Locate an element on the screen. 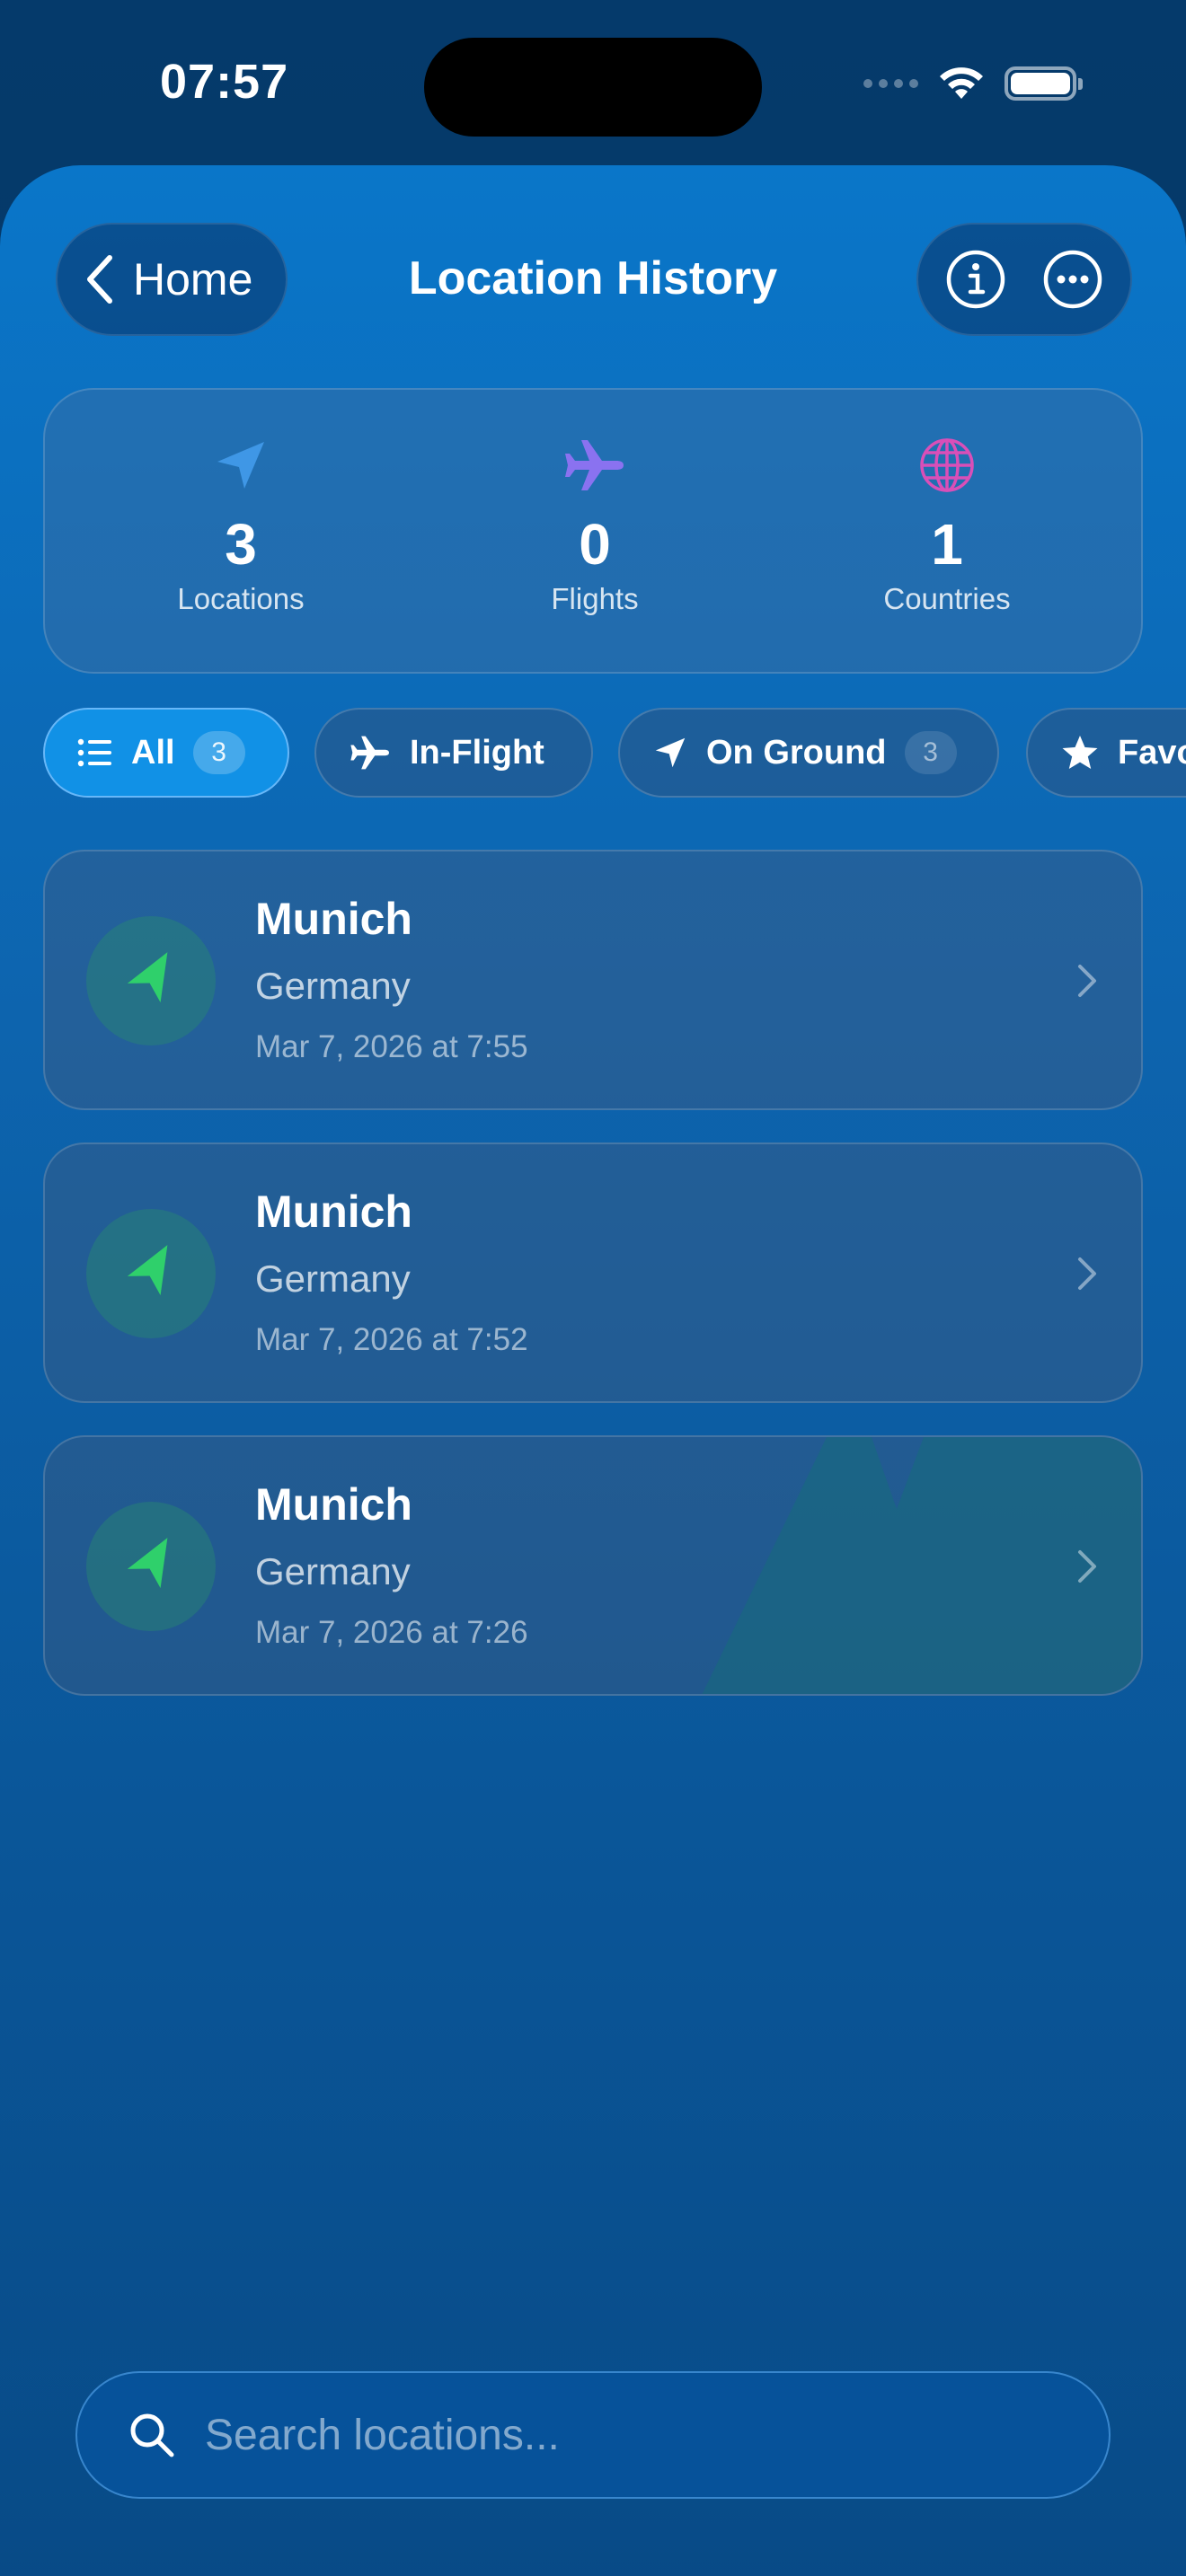  globe-icon is located at coordinates (947, 465).